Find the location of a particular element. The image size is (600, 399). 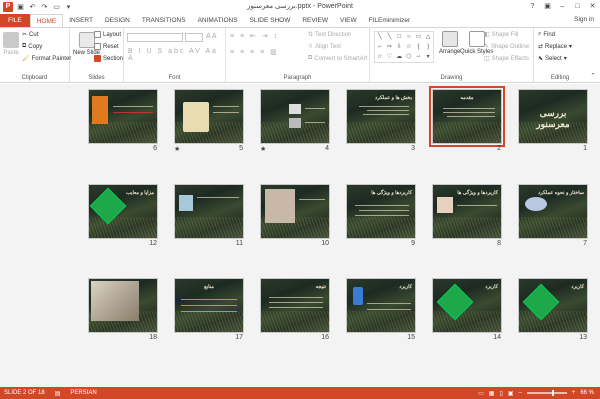

tab-design: DESIGN is located at coordinates (117, 20).